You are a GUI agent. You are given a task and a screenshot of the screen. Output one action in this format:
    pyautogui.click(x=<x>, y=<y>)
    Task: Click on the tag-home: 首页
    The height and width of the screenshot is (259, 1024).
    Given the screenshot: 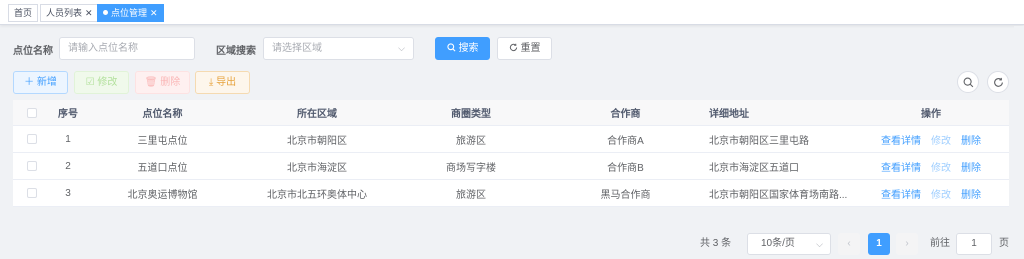 What is the action you would take?
    pyautogui.click(x=23, y=13)
    